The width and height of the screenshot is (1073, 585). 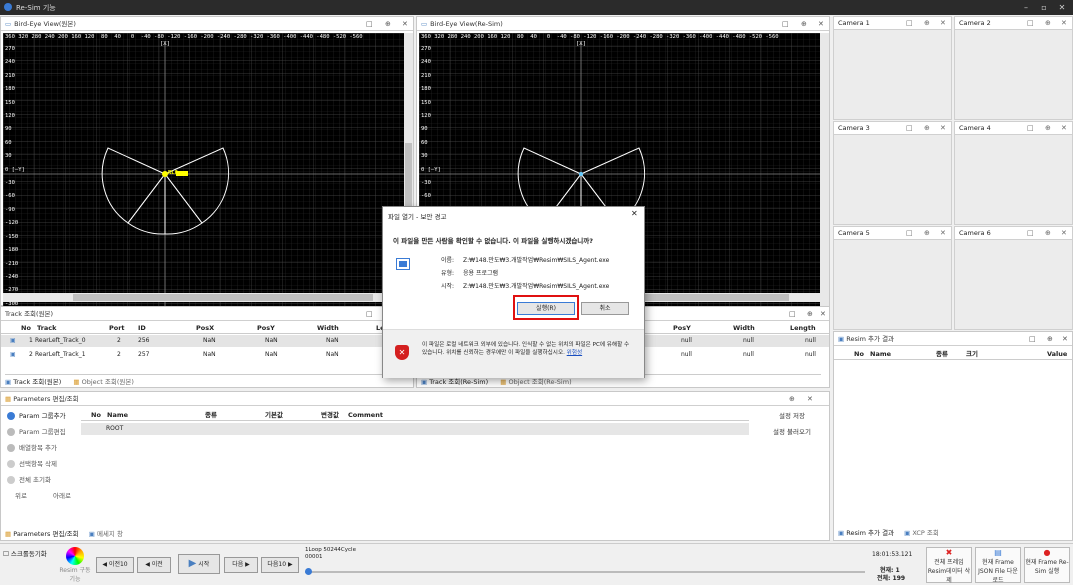 What do you see at coordinates (25, 553) in the screenshot?
I see `scroll-sync-checkbox: ☐ 스크롤동기화` at bounding box center [25, 553].